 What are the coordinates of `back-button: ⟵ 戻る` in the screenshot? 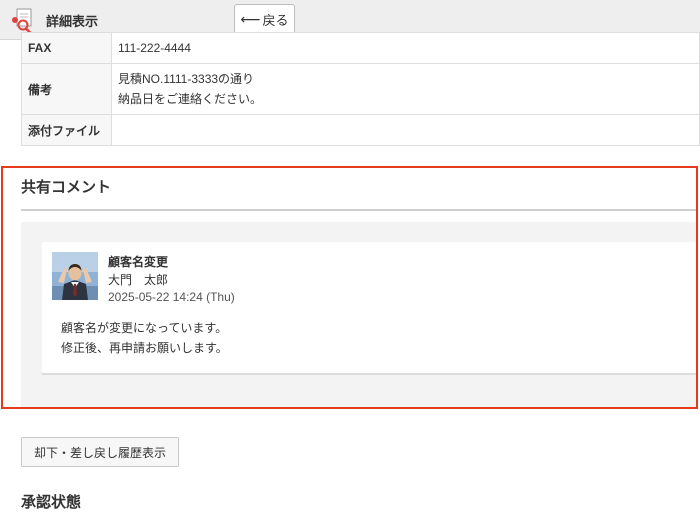 It's located at (264, 19).